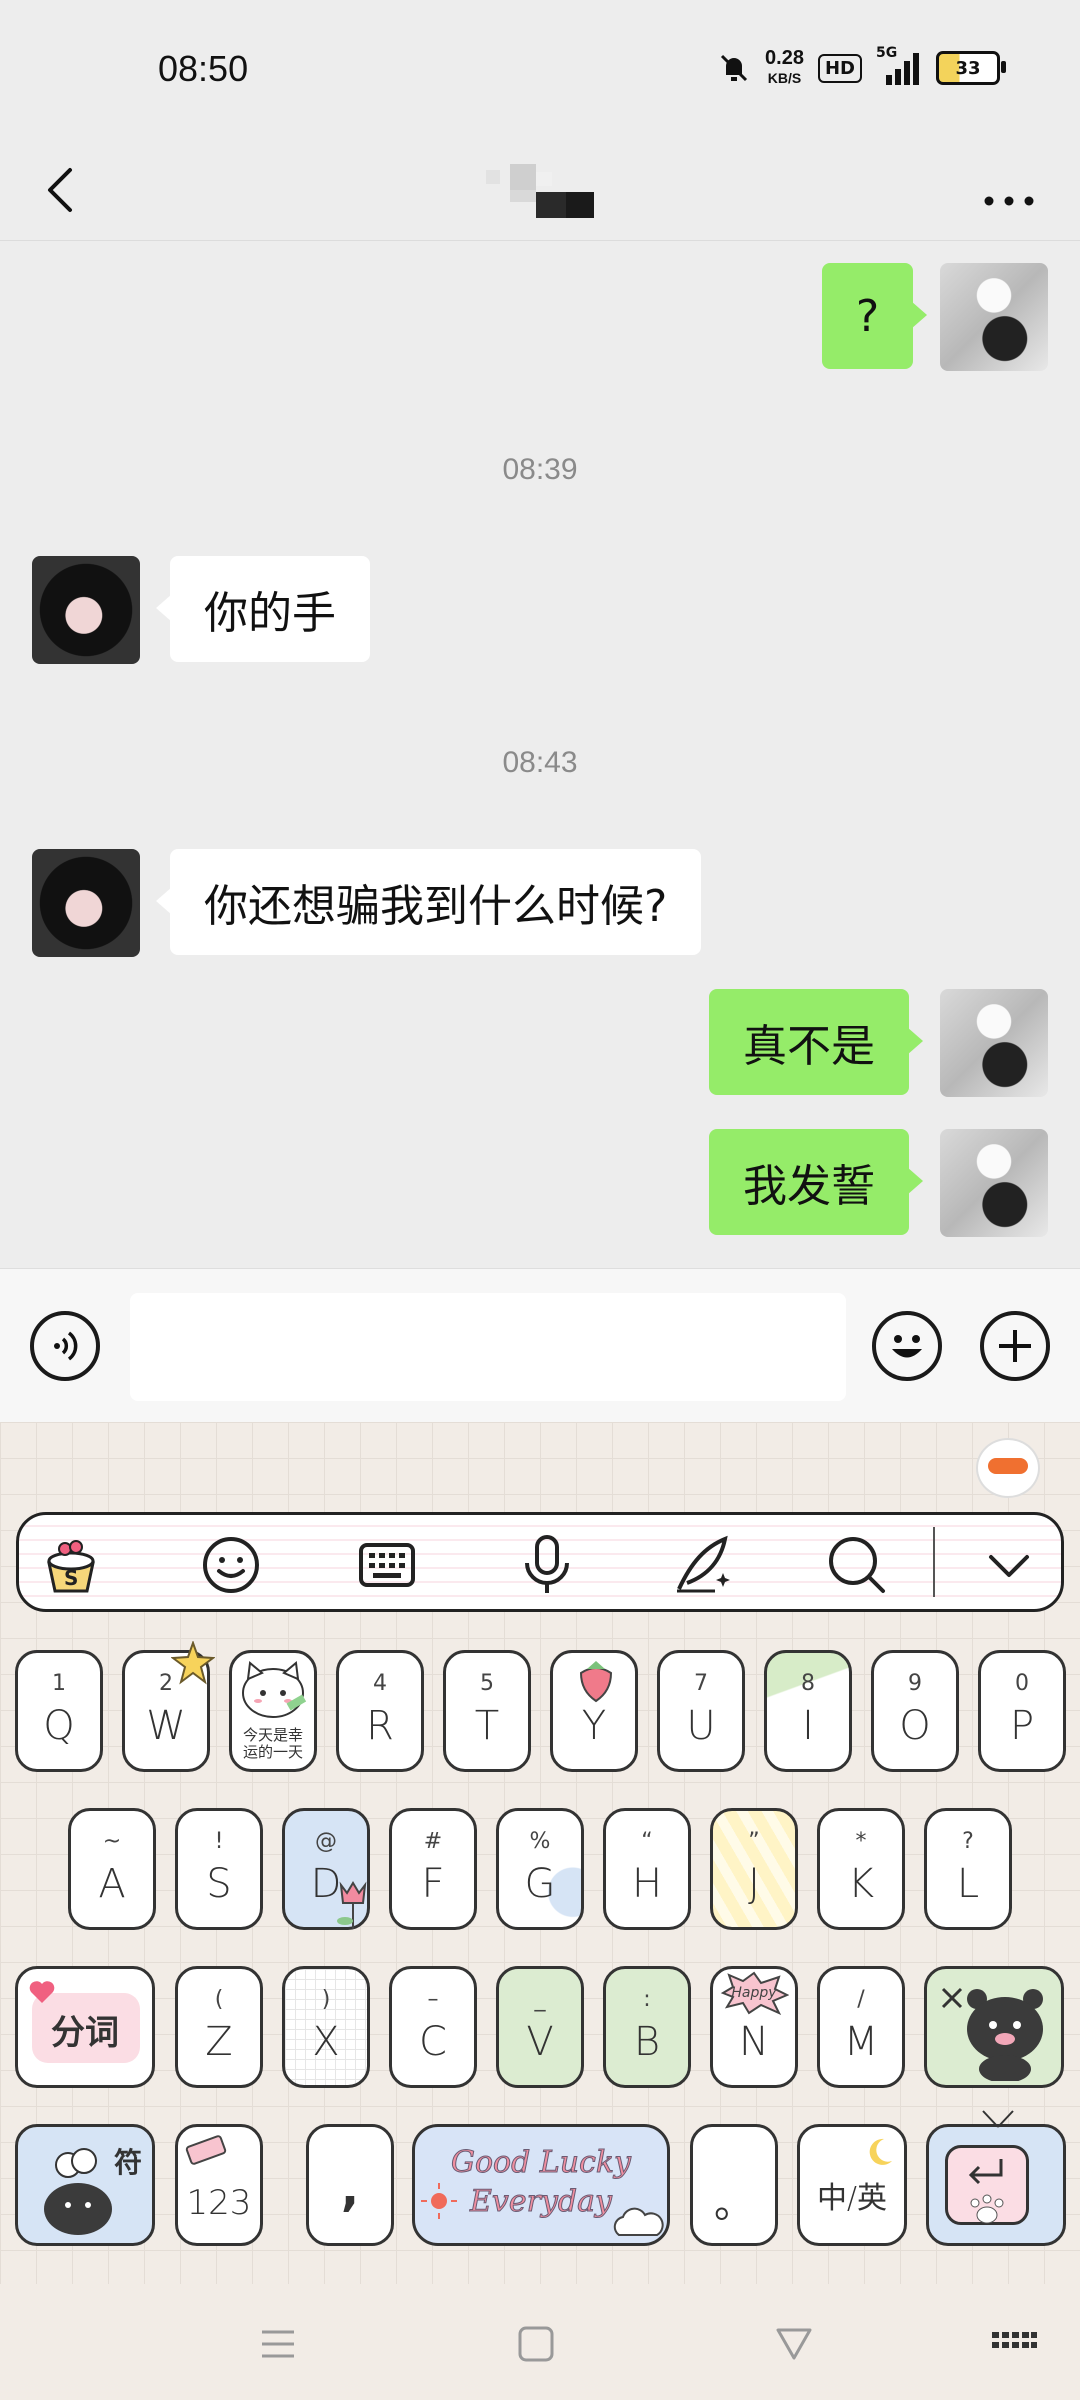 The image size is (1080, 2400). I want to click on microphone-icon, so click(547, 1565).